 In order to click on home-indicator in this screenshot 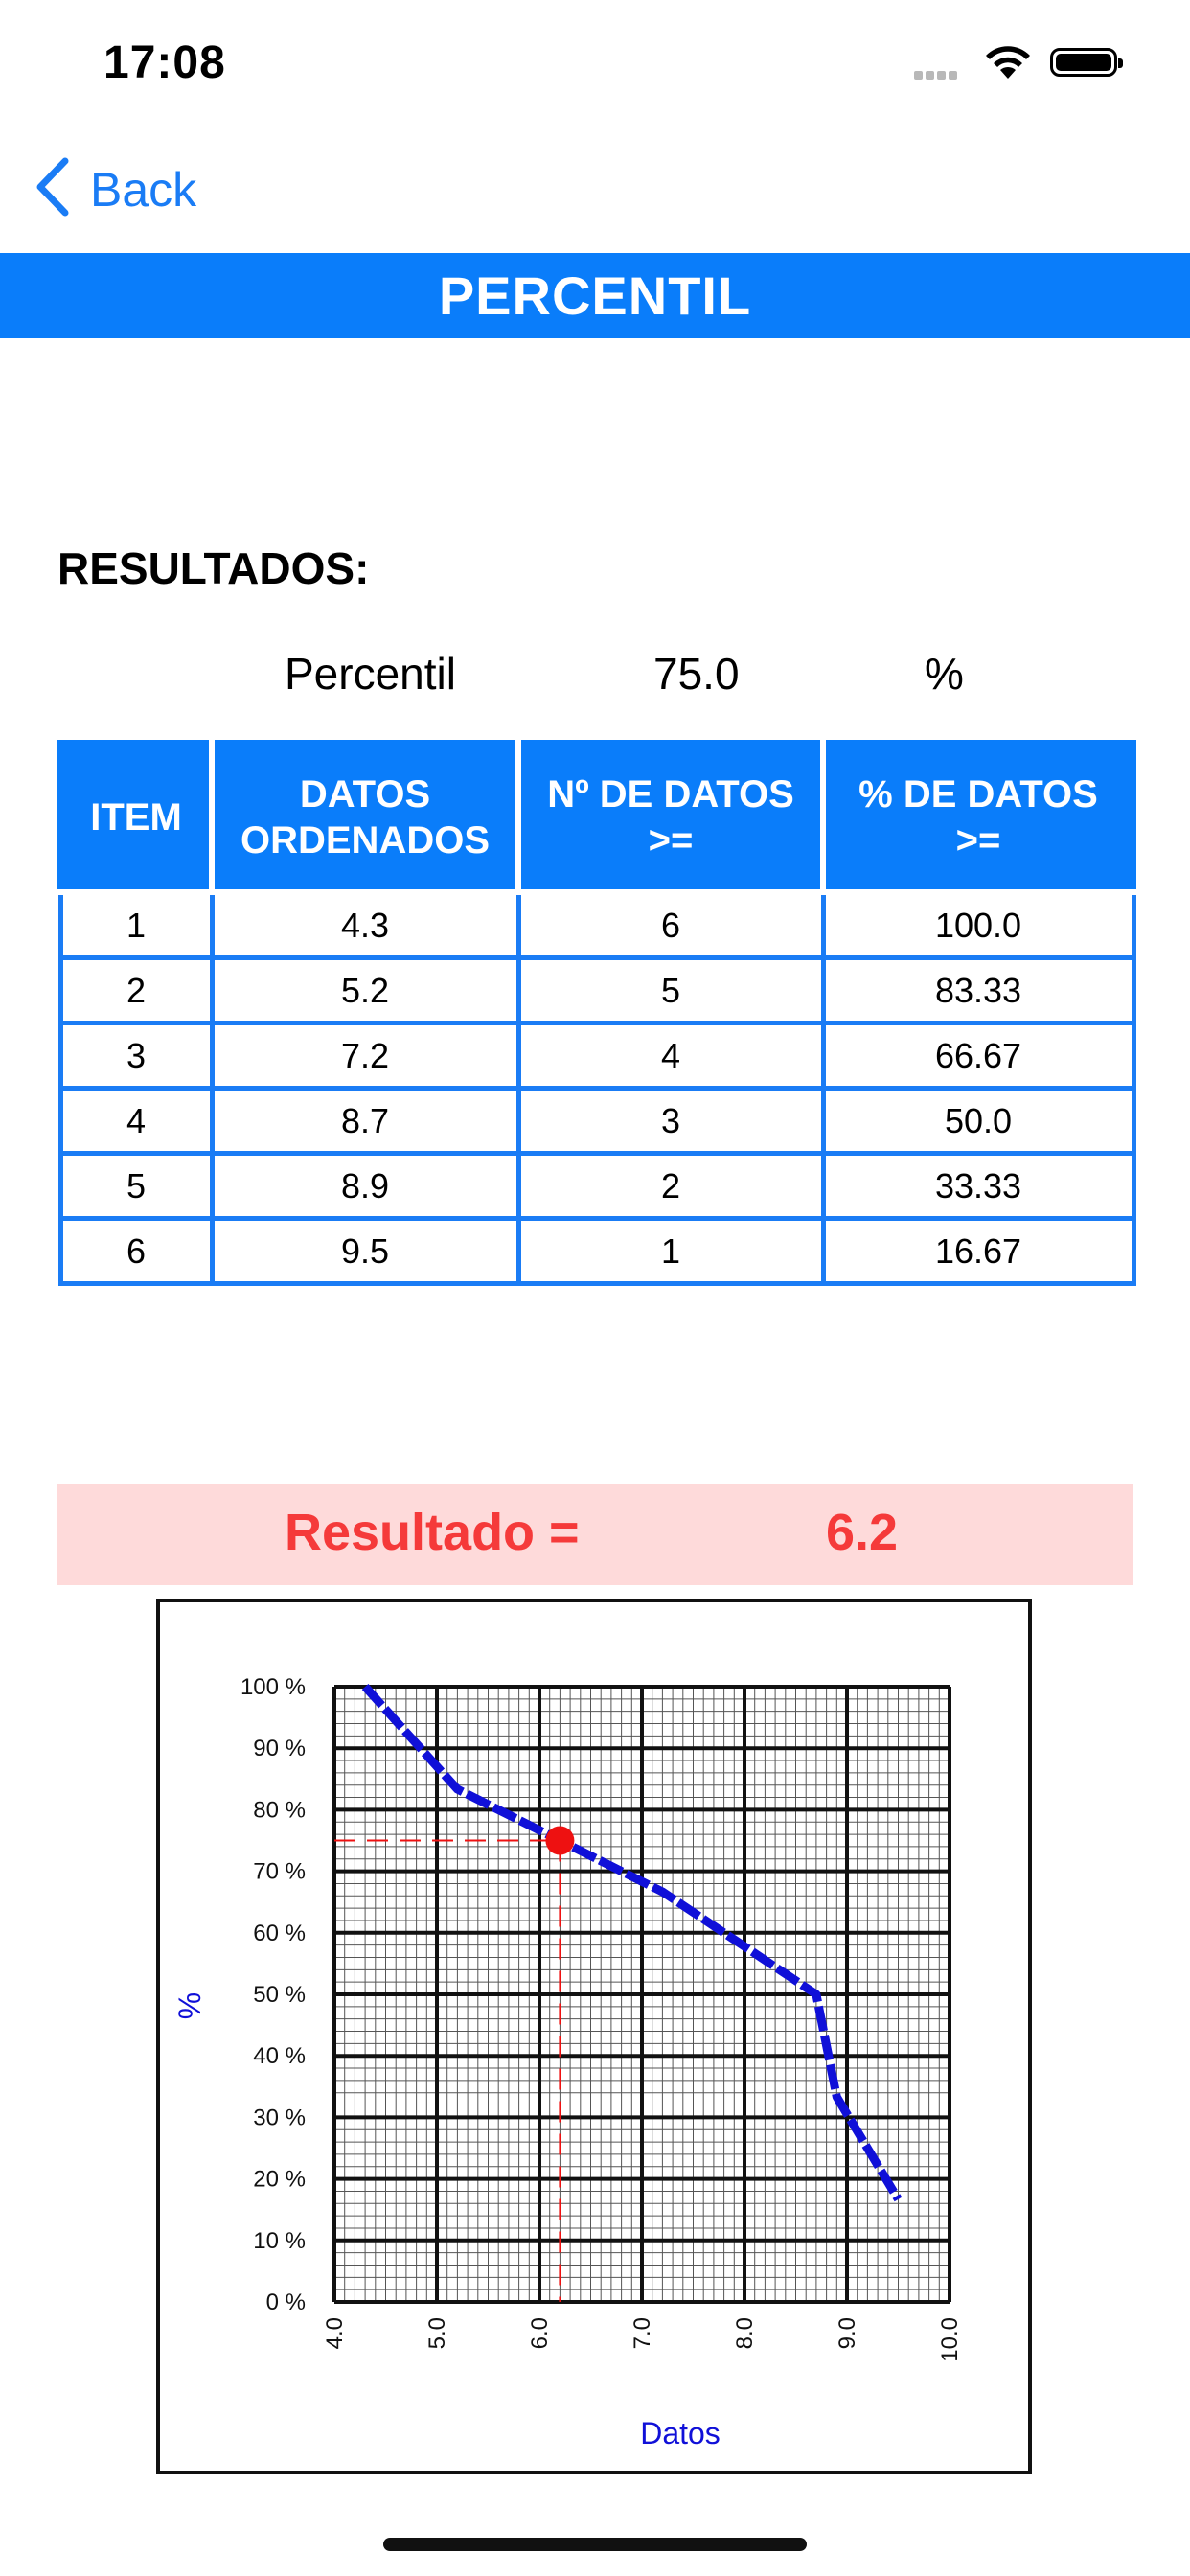, I will do `click(595, 2544)`.